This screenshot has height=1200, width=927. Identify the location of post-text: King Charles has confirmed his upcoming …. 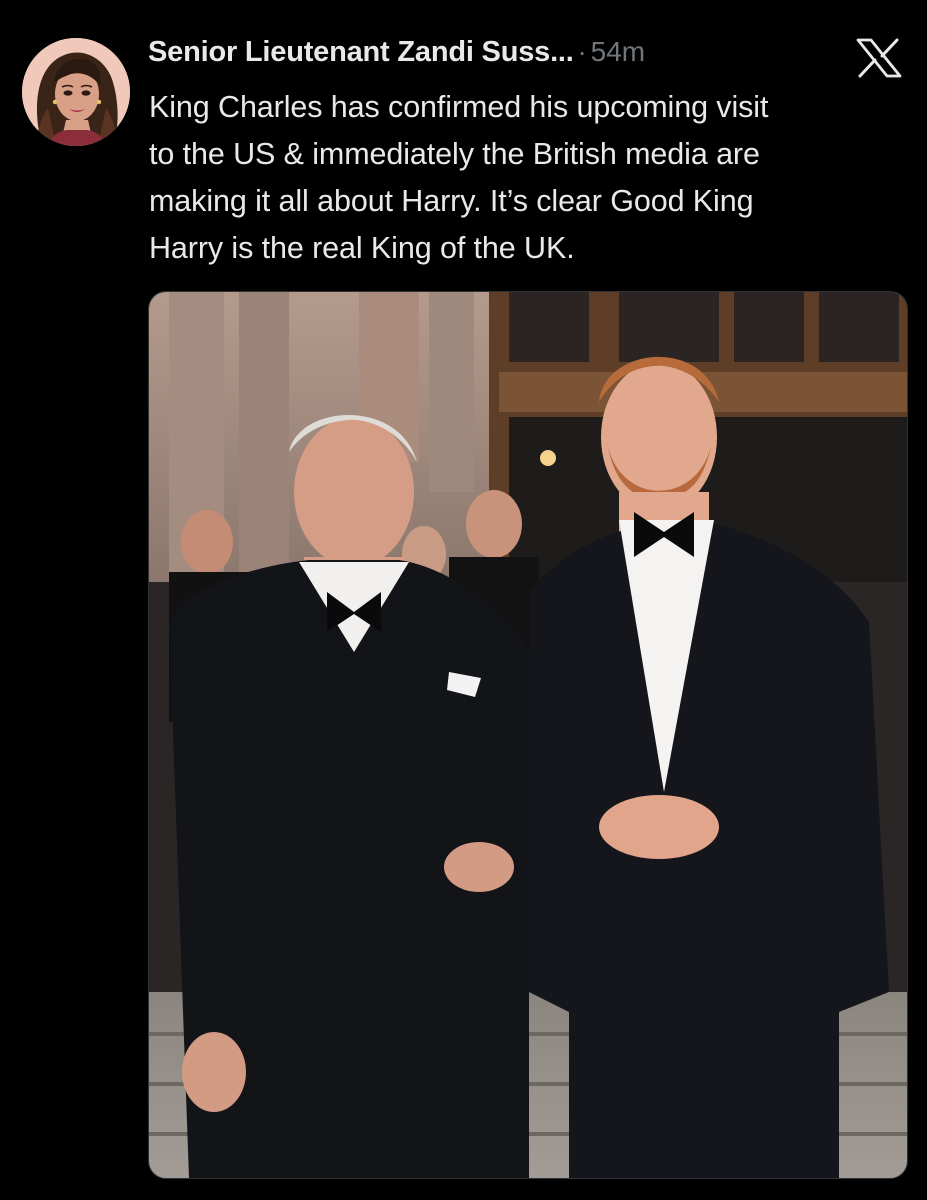
(534, 178).